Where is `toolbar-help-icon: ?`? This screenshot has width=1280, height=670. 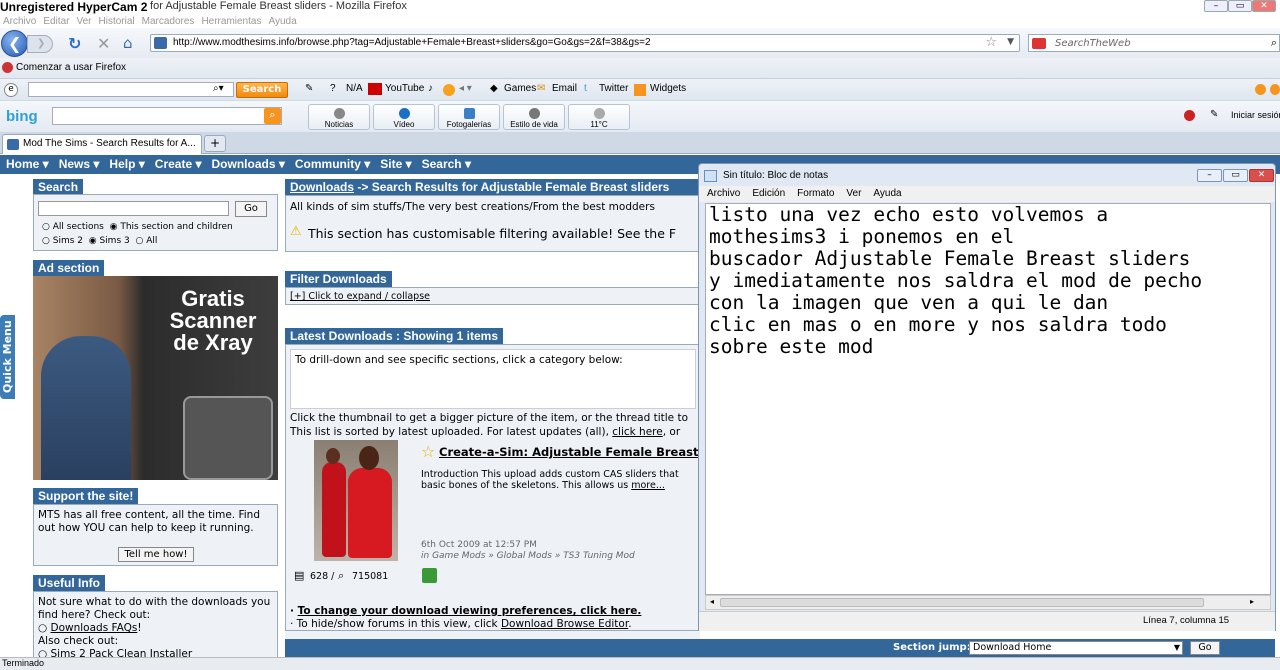 toolbar-help-icon: ? is located at coordinates (333, 88).